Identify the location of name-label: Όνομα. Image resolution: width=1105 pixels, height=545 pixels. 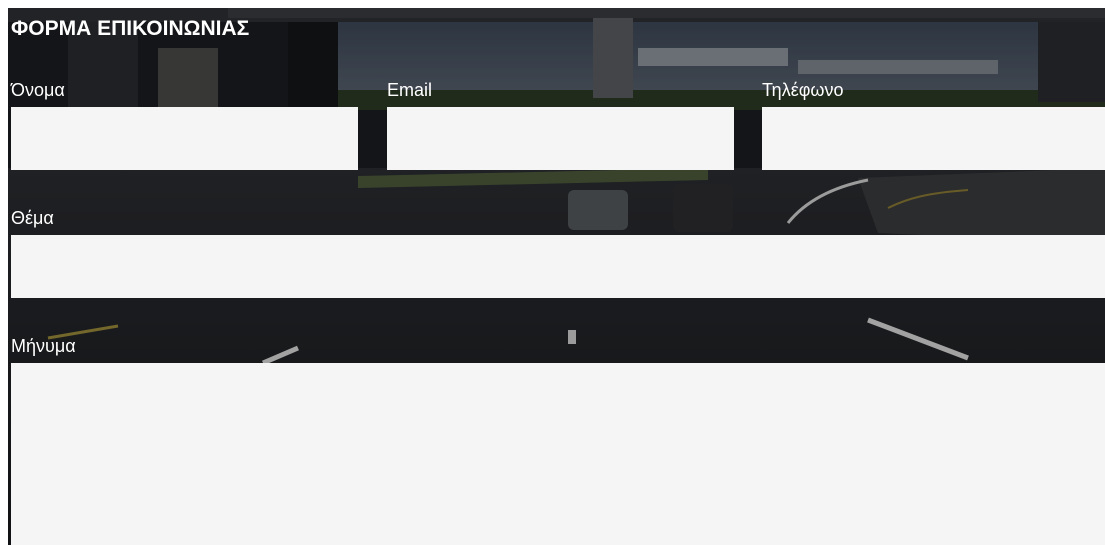
(38, 90).